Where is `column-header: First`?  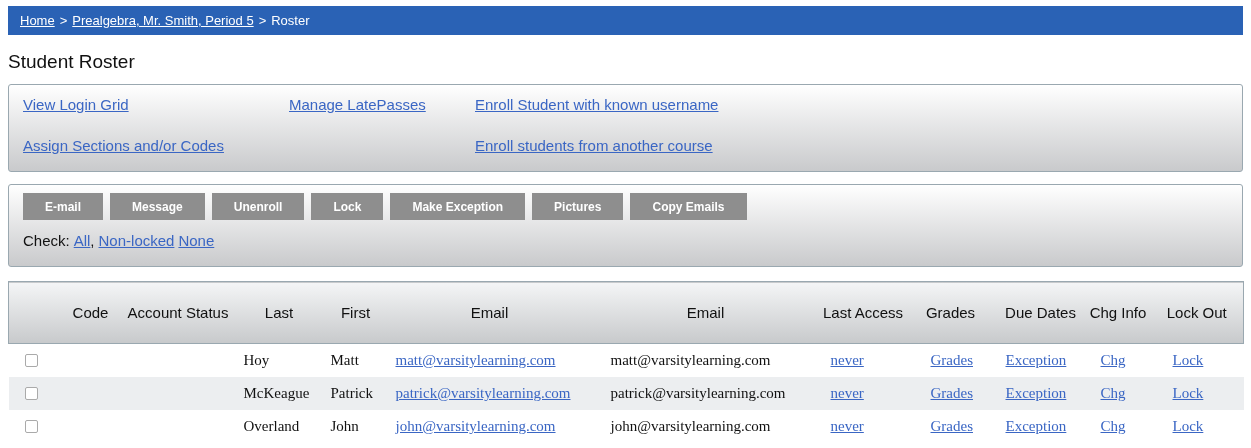 column-header: First is located at coordinates (355, 312).